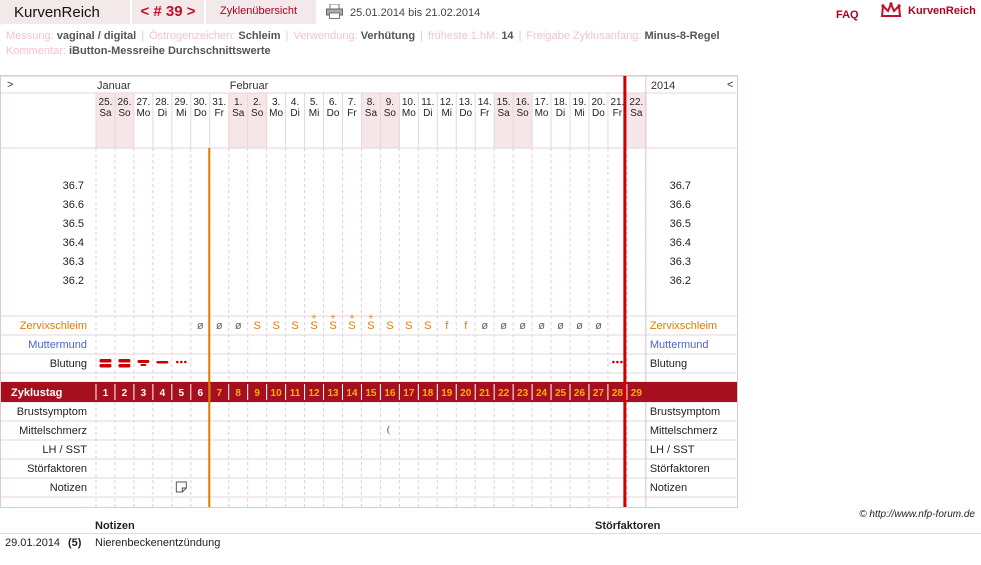 This screenshot has height=565, width=981. Describe the element at coordinates (181, 487) in the screenshot. I see `note-icon` at that location.